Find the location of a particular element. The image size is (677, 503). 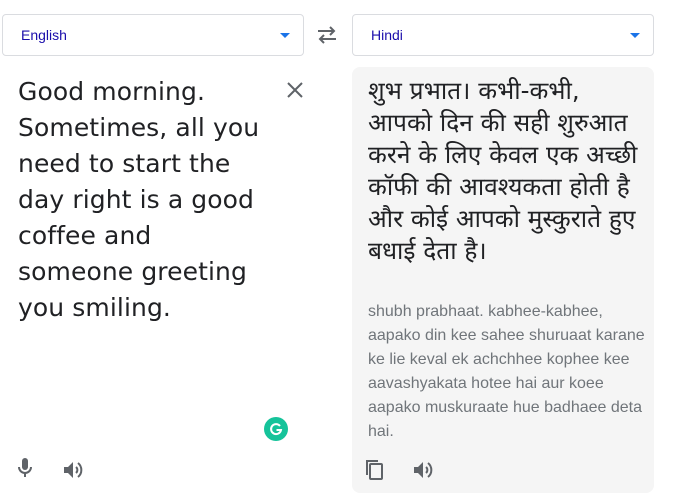

copy-translation-button is located at coordinates (375, 470).